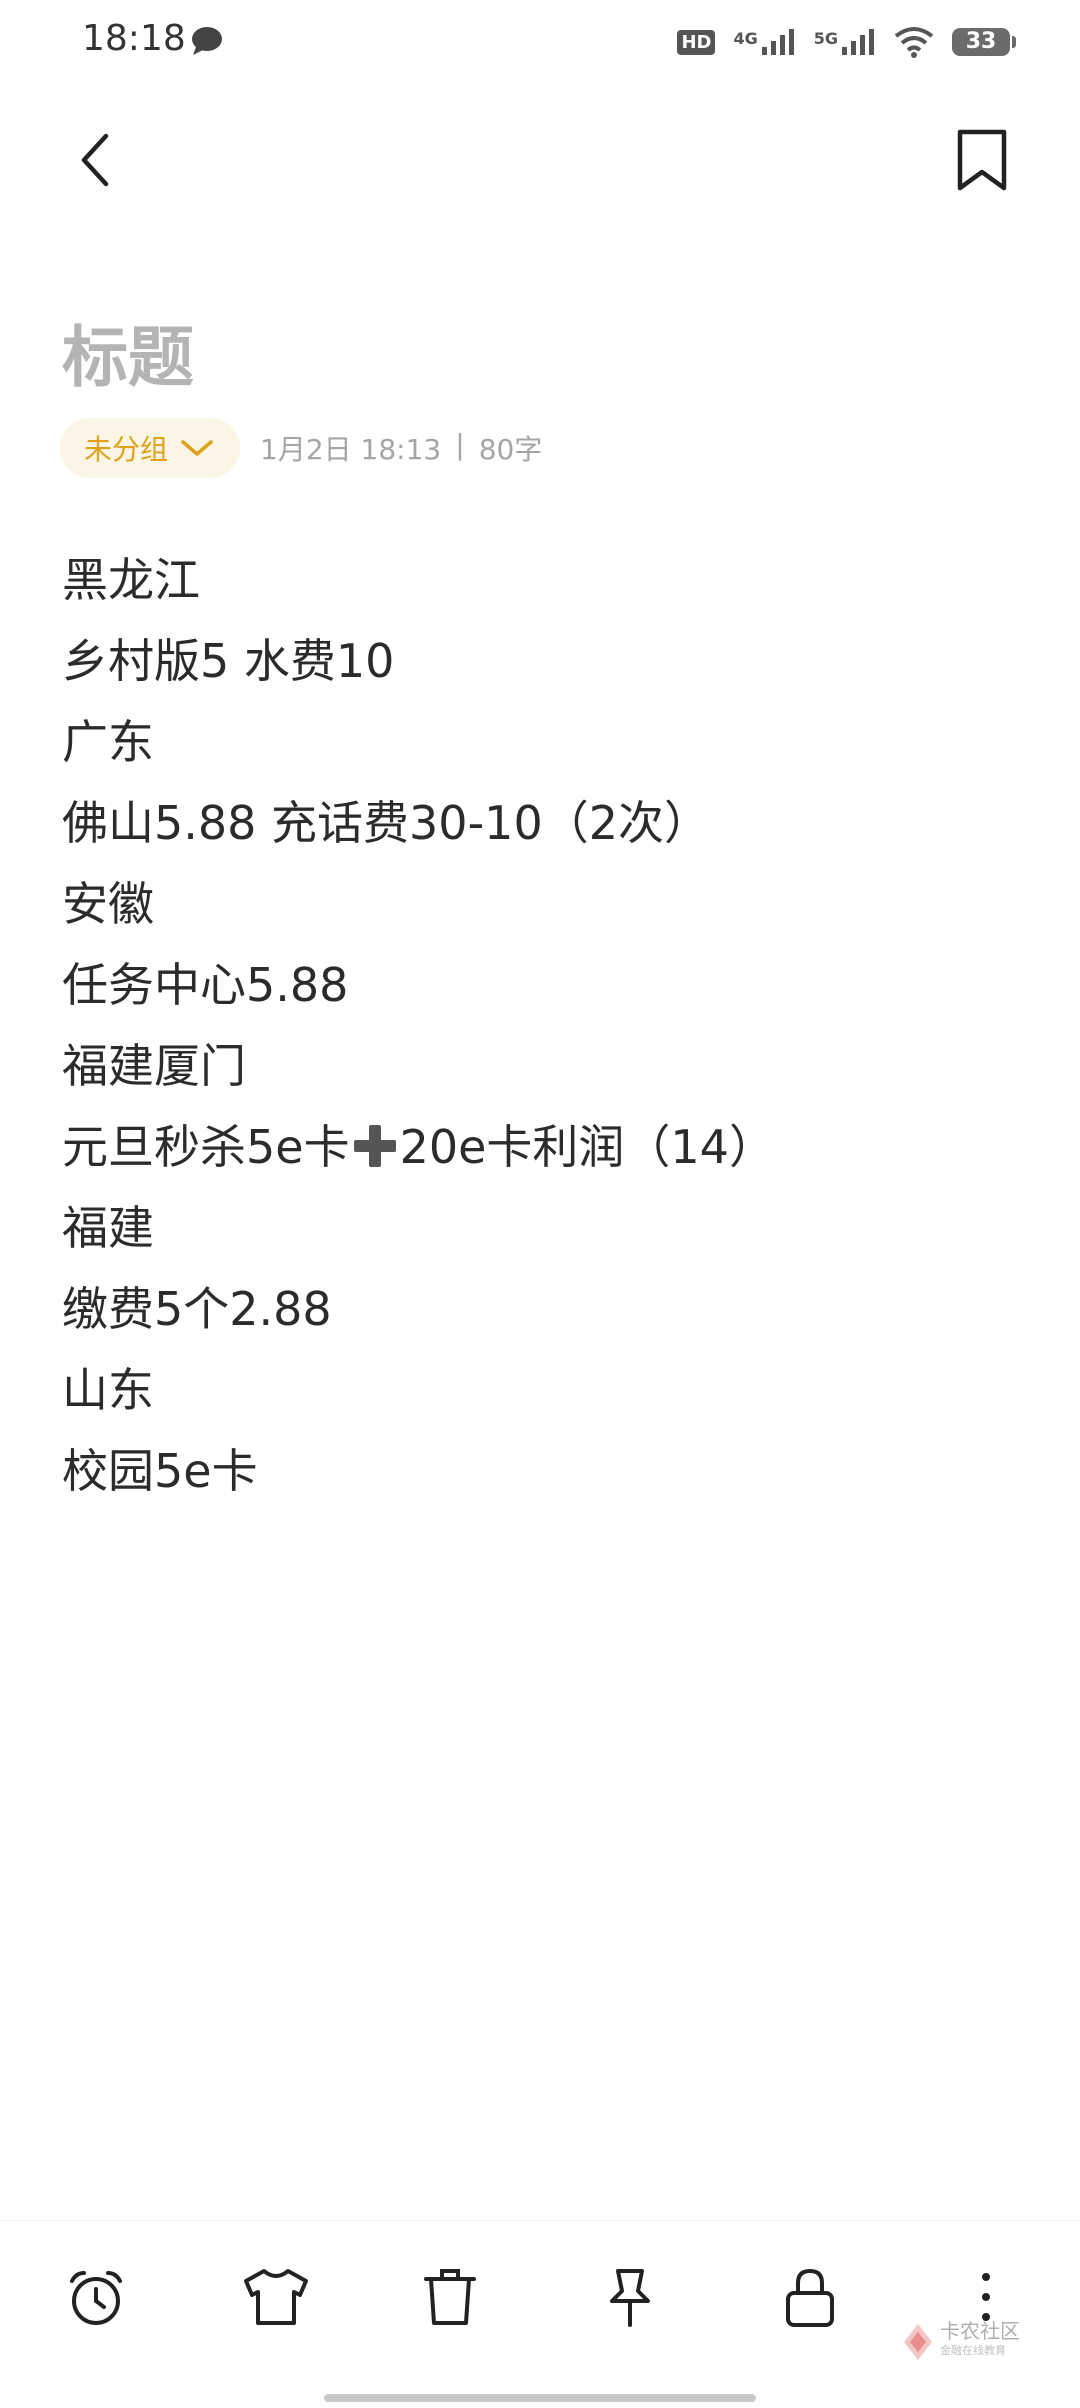 This screenshot has width=1080, height=2408. I want to click on note-line: 福建厦门, so click(154, 1066).